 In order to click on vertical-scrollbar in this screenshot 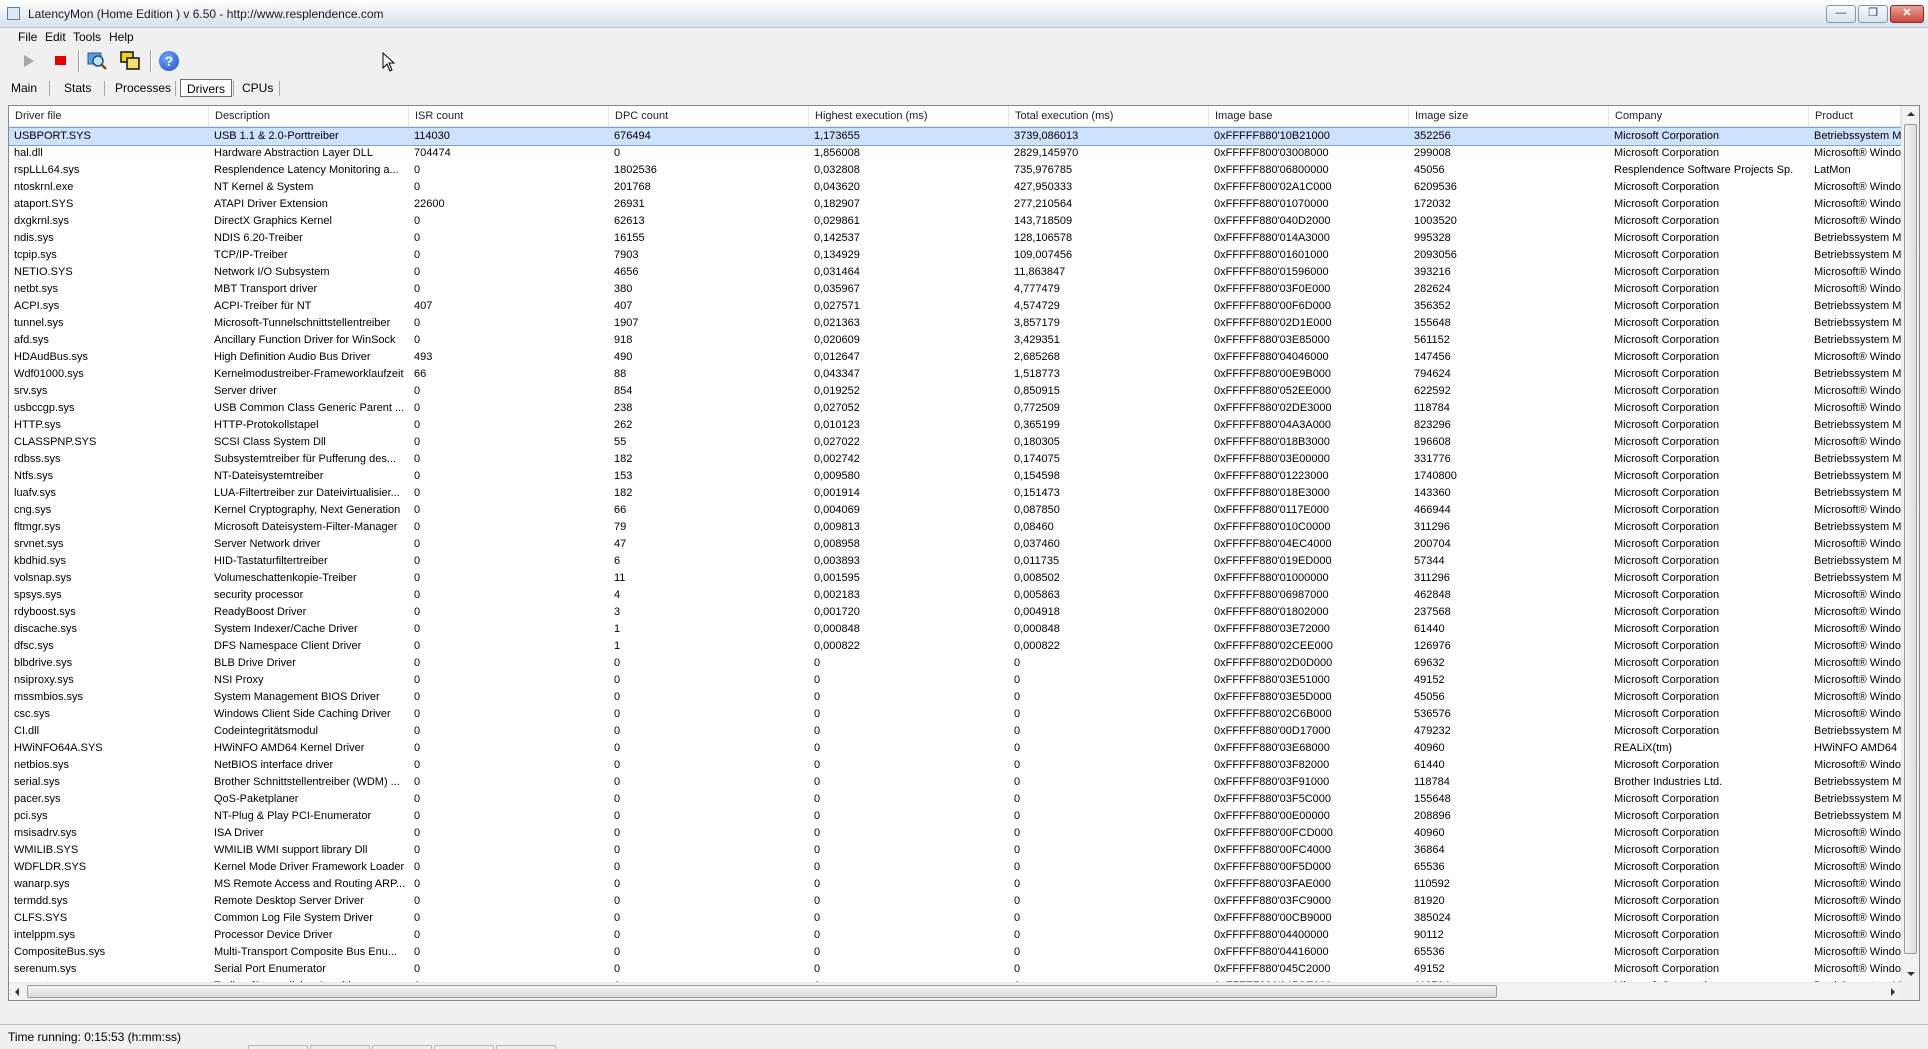, I will do `click(1910, 544)`.